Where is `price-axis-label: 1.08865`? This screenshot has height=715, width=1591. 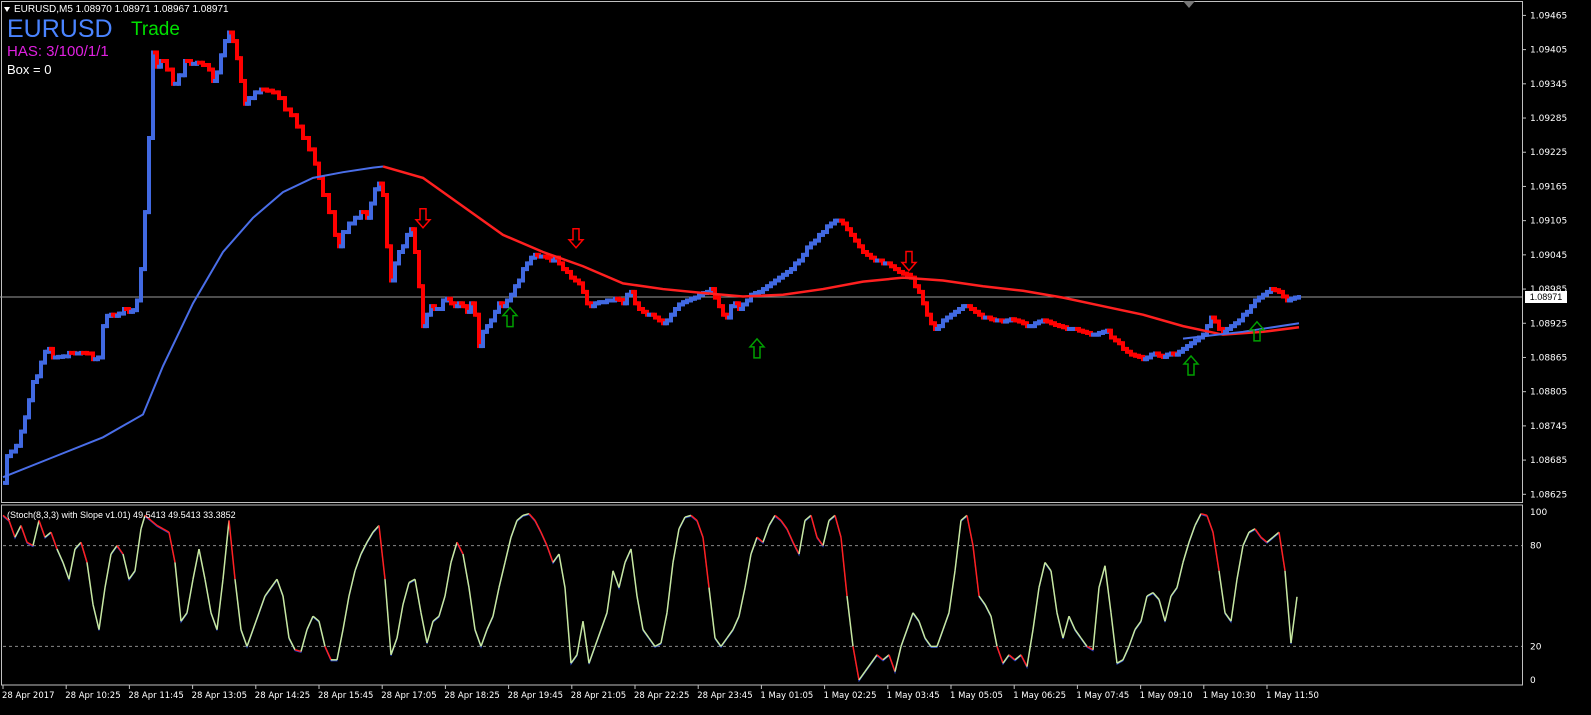
price-axis-label: 1.08865 is located at coordinates (1548, 358).